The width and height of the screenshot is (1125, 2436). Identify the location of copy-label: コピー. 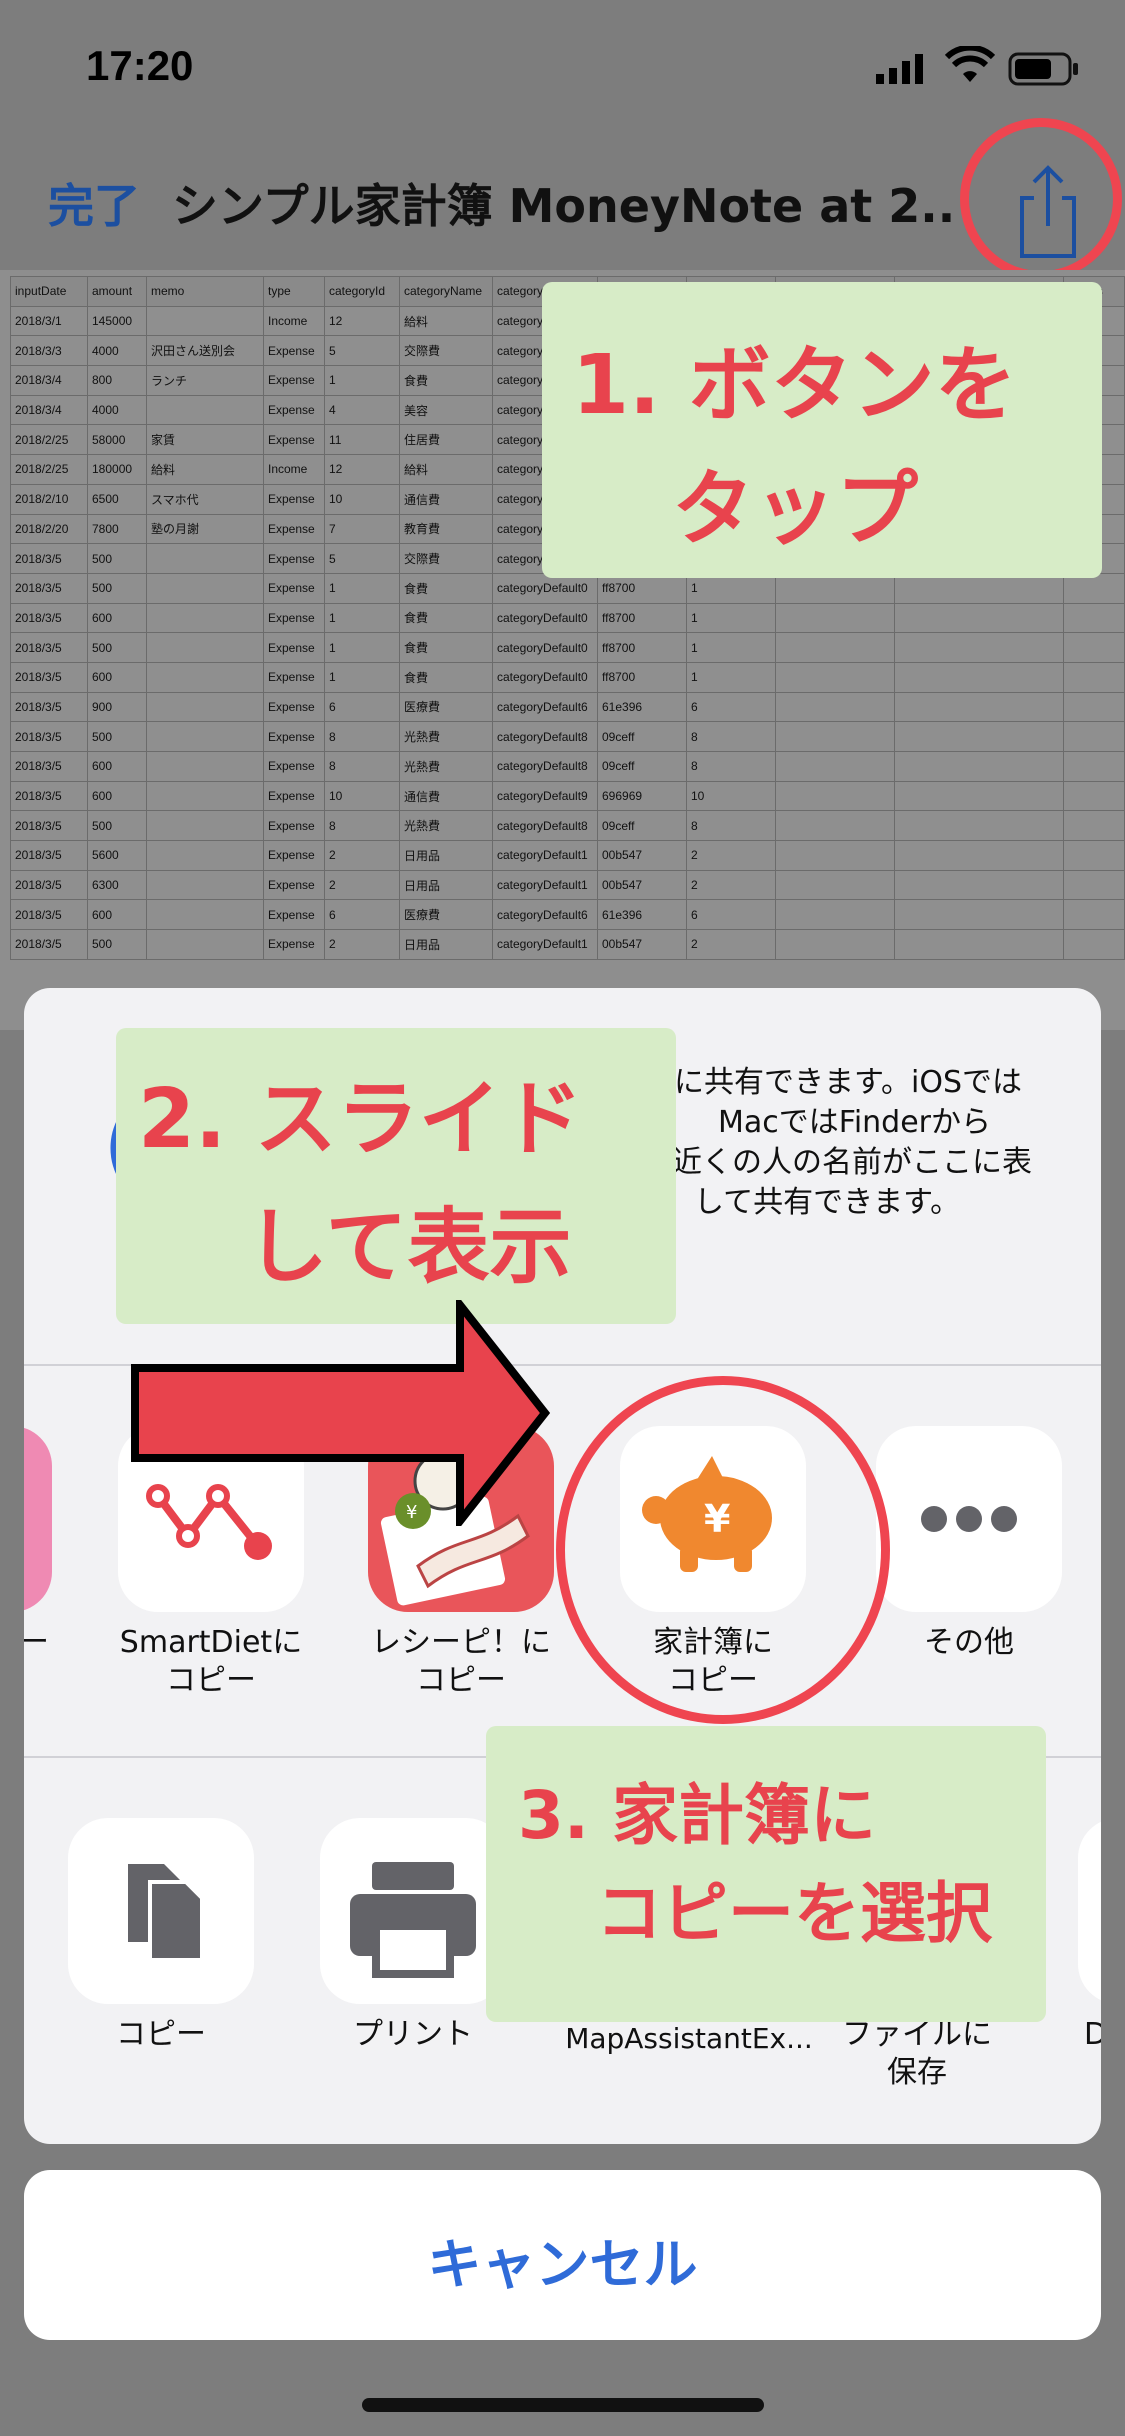
(161, 2034).